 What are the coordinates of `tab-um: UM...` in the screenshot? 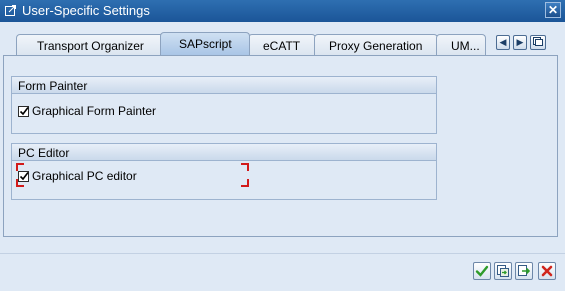 It's located at (461, 44).